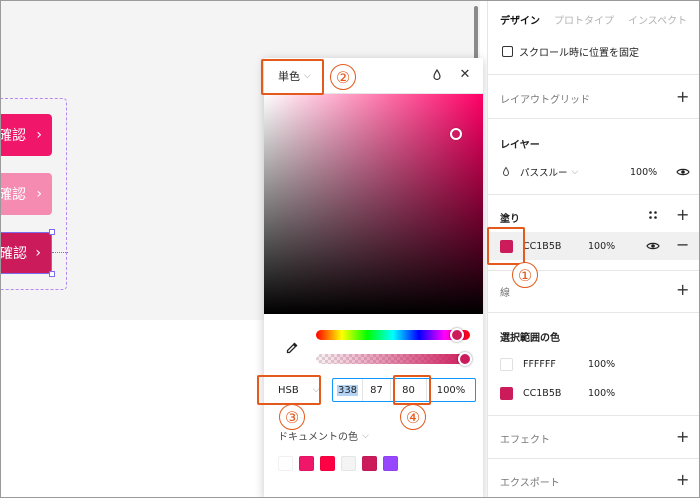  I want to click on selection-color-hex: CC1B5B, so click(542, 393).